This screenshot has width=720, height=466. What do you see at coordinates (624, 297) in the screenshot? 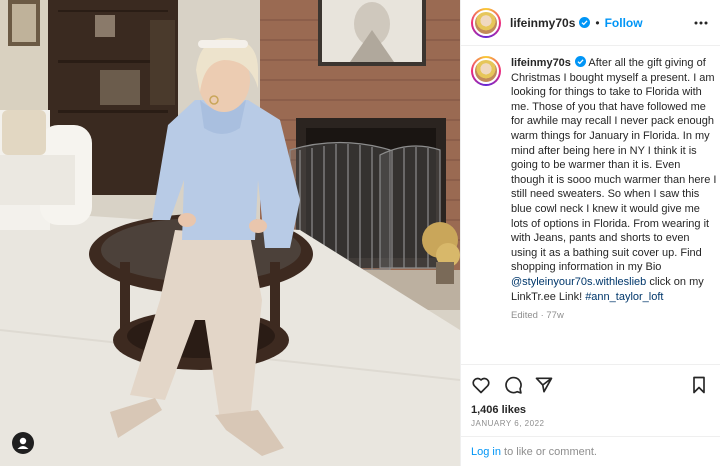
I see `hashtag-link: #ann_taylor_loft` at bounding box center [624, 297].